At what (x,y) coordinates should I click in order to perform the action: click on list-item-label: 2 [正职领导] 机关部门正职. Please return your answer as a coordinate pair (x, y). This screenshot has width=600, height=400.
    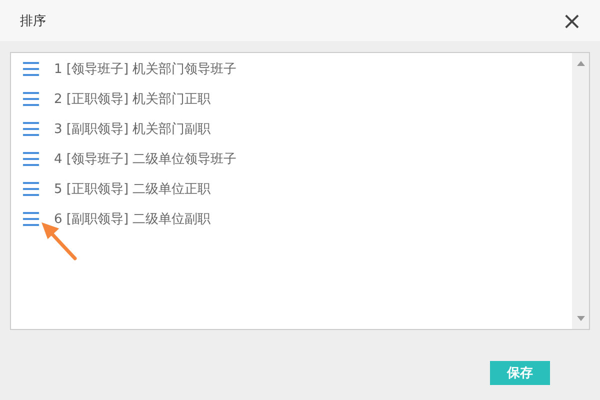
    Looking at the image, I should click on (132, 99).